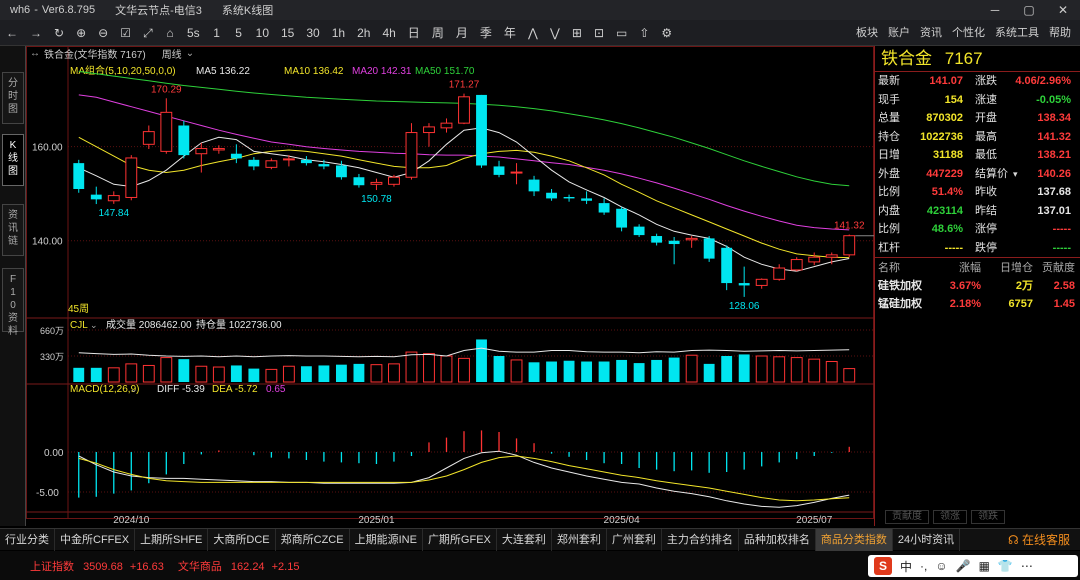 This screenshot has height=580, width=1080. I want to click on exchange-tab: 上期能源INE, so click(386, 539).